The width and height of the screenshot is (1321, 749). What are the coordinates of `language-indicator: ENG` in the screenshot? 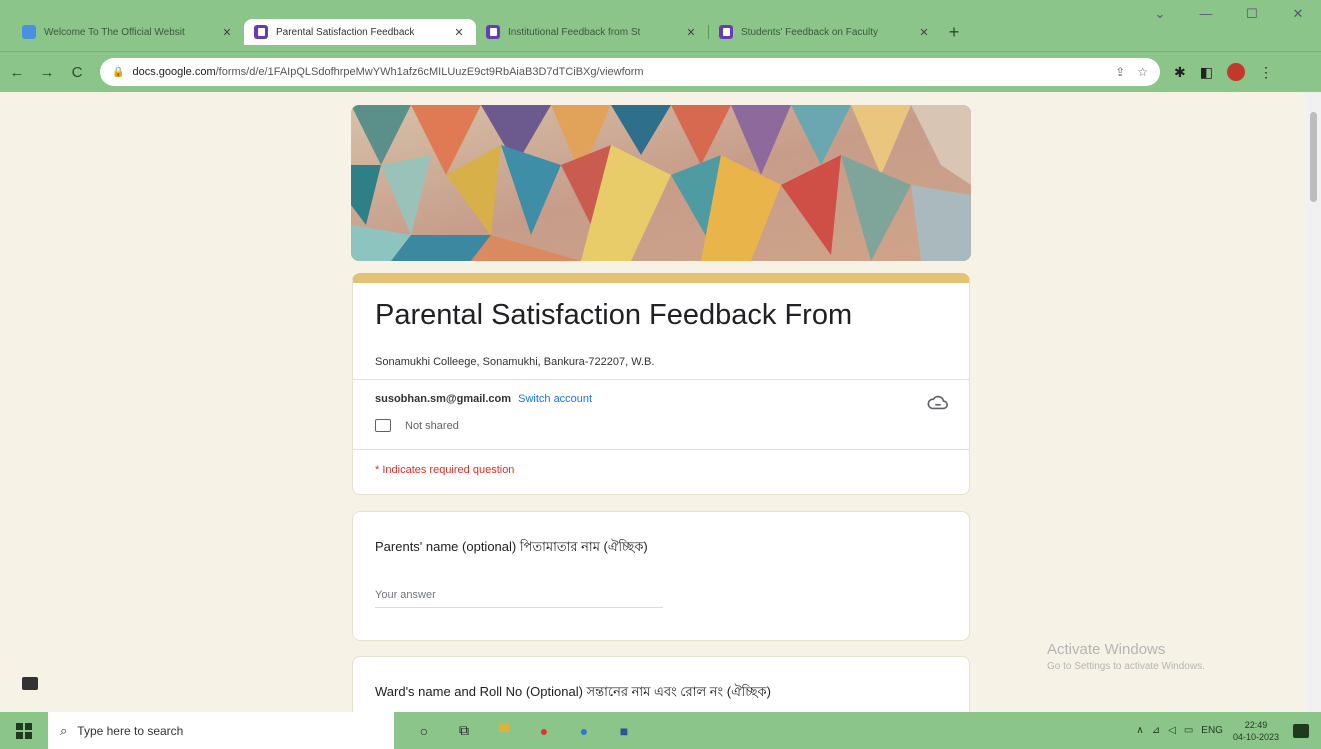 It's located at (1212, 730).